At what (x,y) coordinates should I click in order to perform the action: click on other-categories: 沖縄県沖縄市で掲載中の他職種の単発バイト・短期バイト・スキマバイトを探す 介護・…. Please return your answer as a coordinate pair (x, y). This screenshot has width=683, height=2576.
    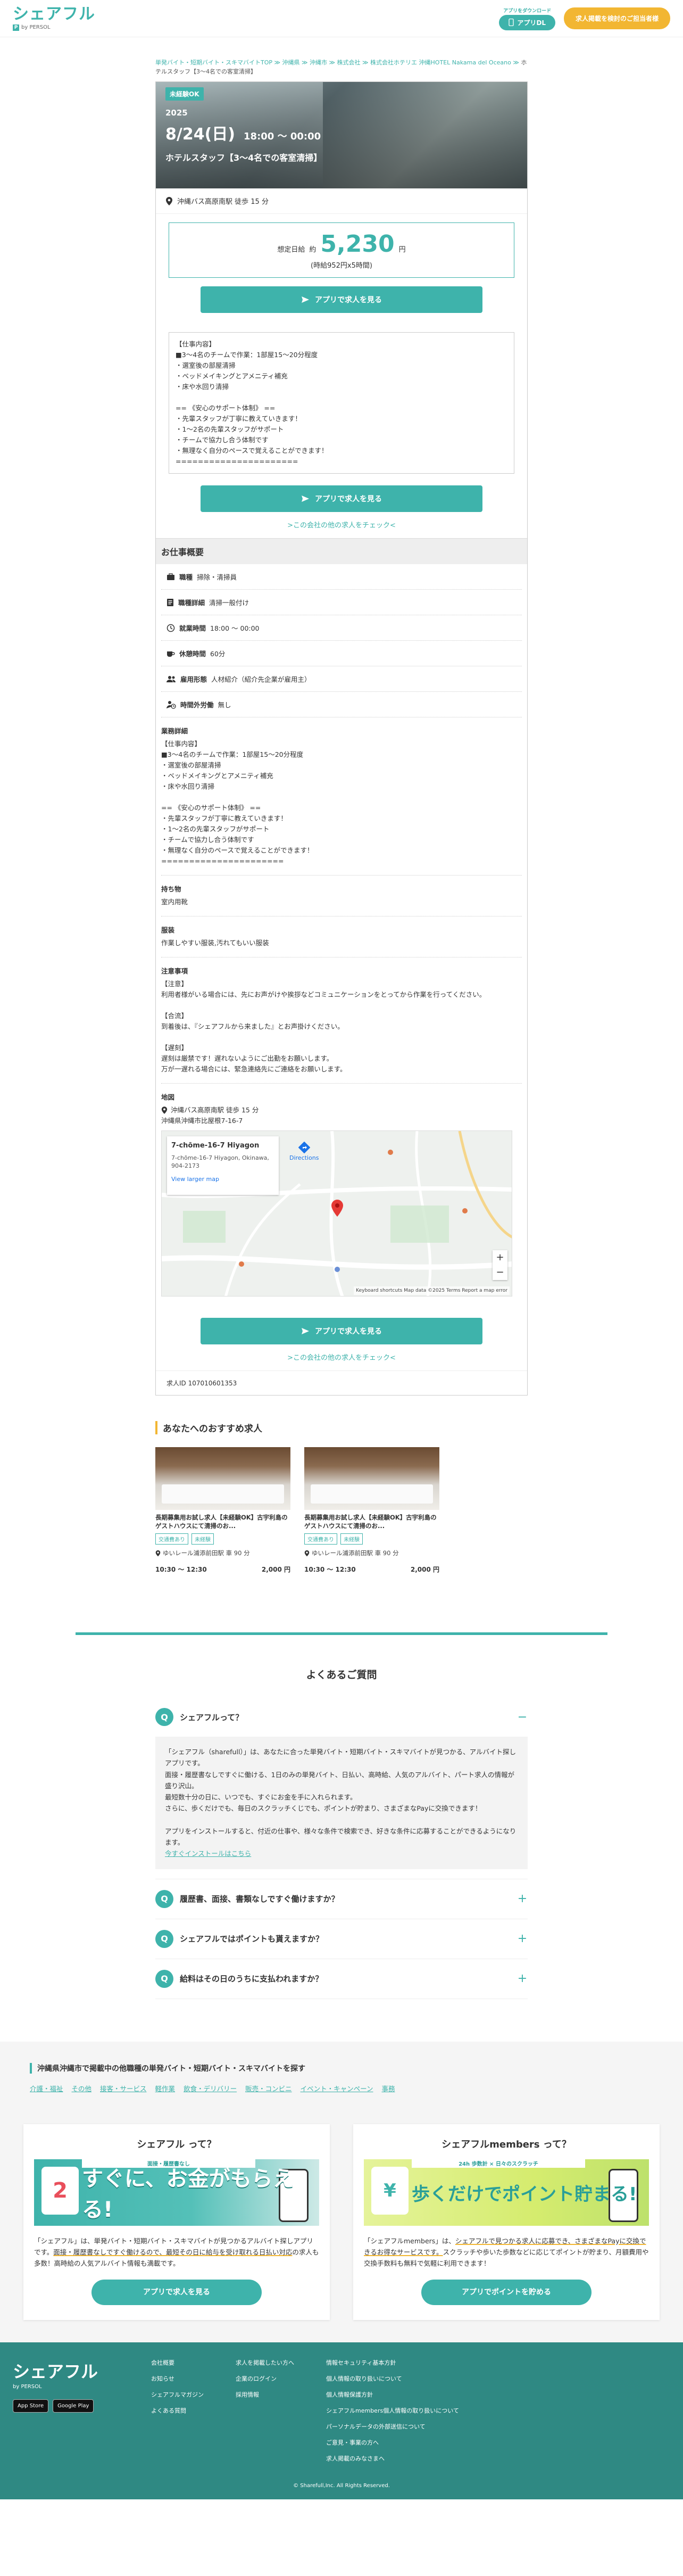
    Looking at the image, I should click on (341, 2074).